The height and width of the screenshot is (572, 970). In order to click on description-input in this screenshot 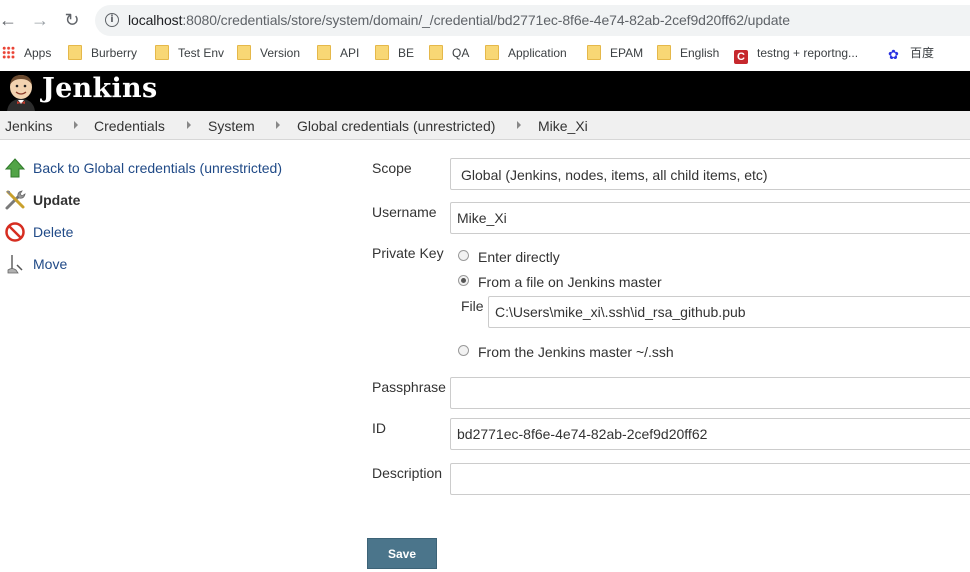, I will do `click(710, 479)`.